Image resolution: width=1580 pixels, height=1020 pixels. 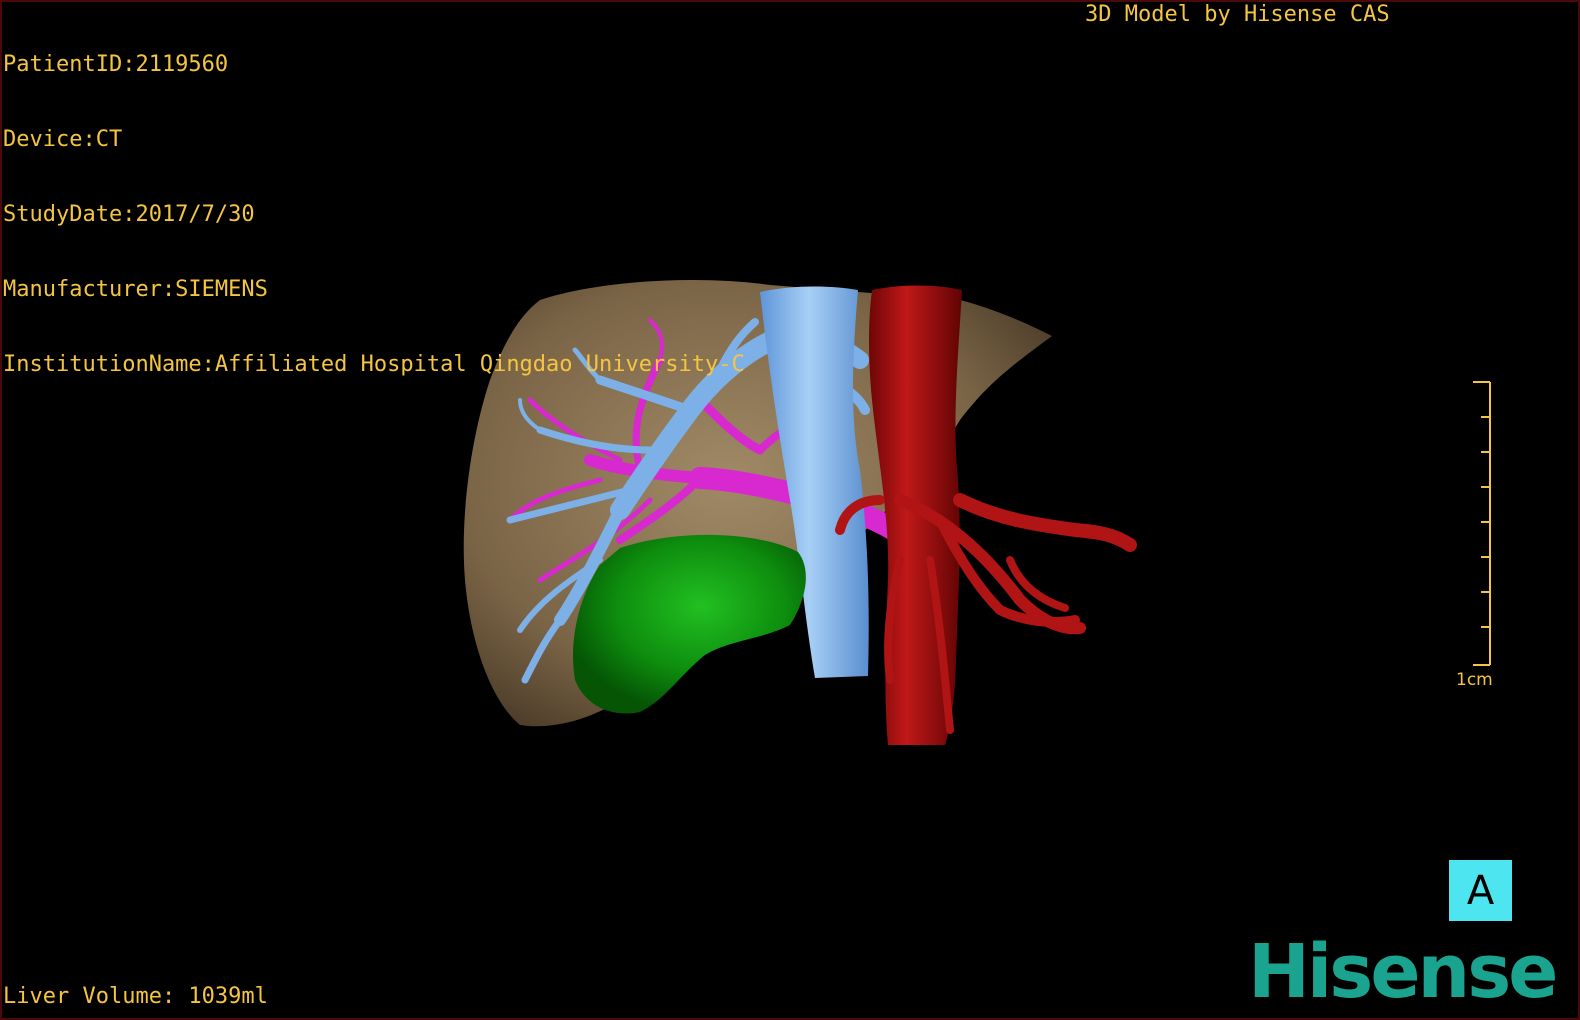 I want to click on study-date-text: StudyDate:2017/7/30, so click(x=129, y=214).